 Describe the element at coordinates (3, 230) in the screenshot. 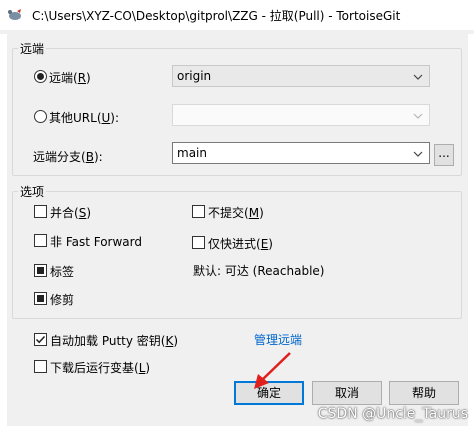

I see `left-background-strip` at that location.